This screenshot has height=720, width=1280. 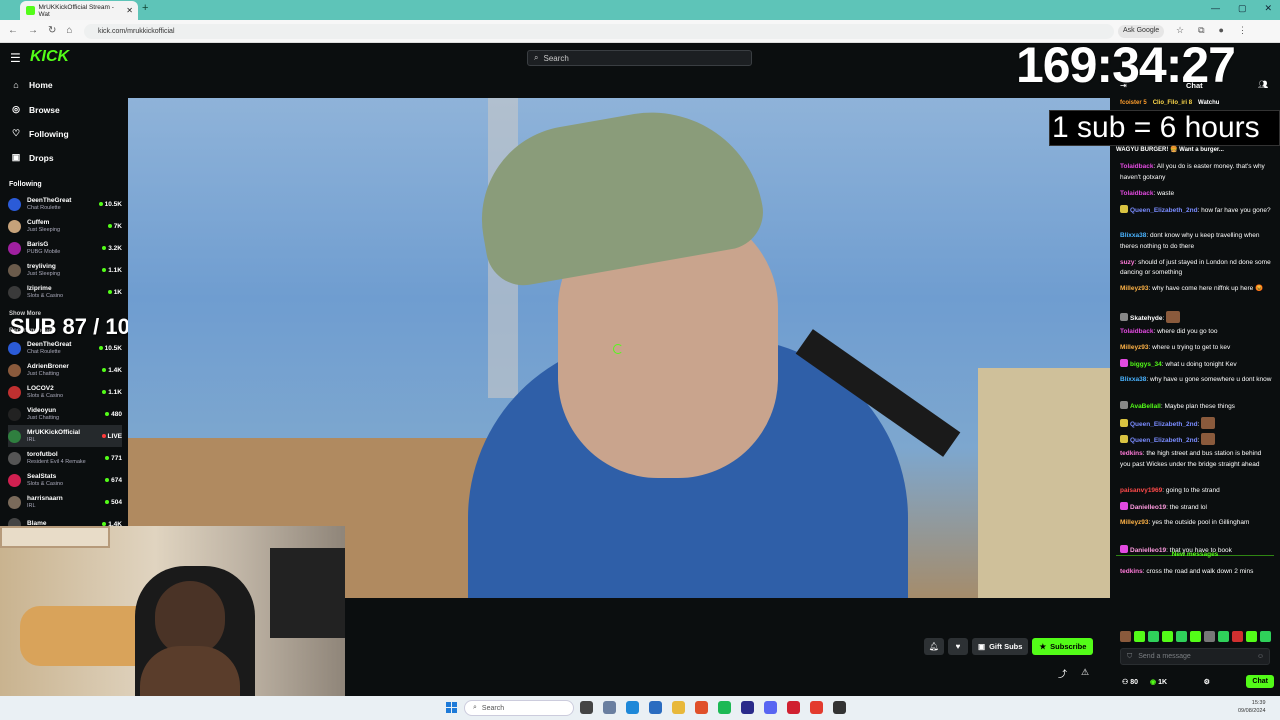 I want to click on chat-username: biggys_34, so click(x=1146, y=364).